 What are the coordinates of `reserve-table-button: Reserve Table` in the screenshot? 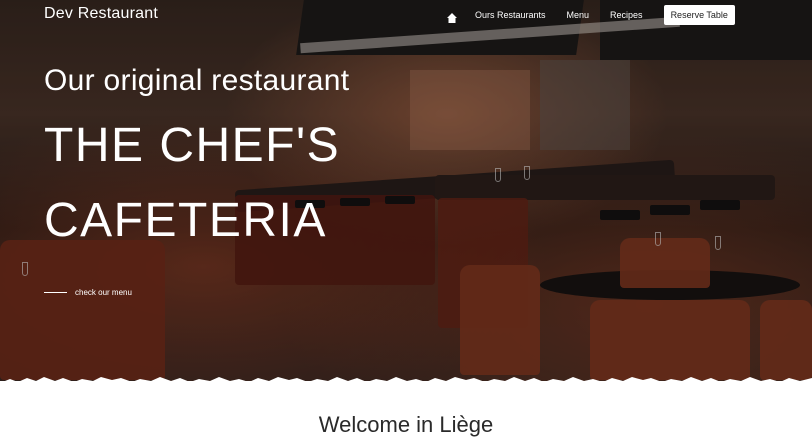 It's located at (699, 14).